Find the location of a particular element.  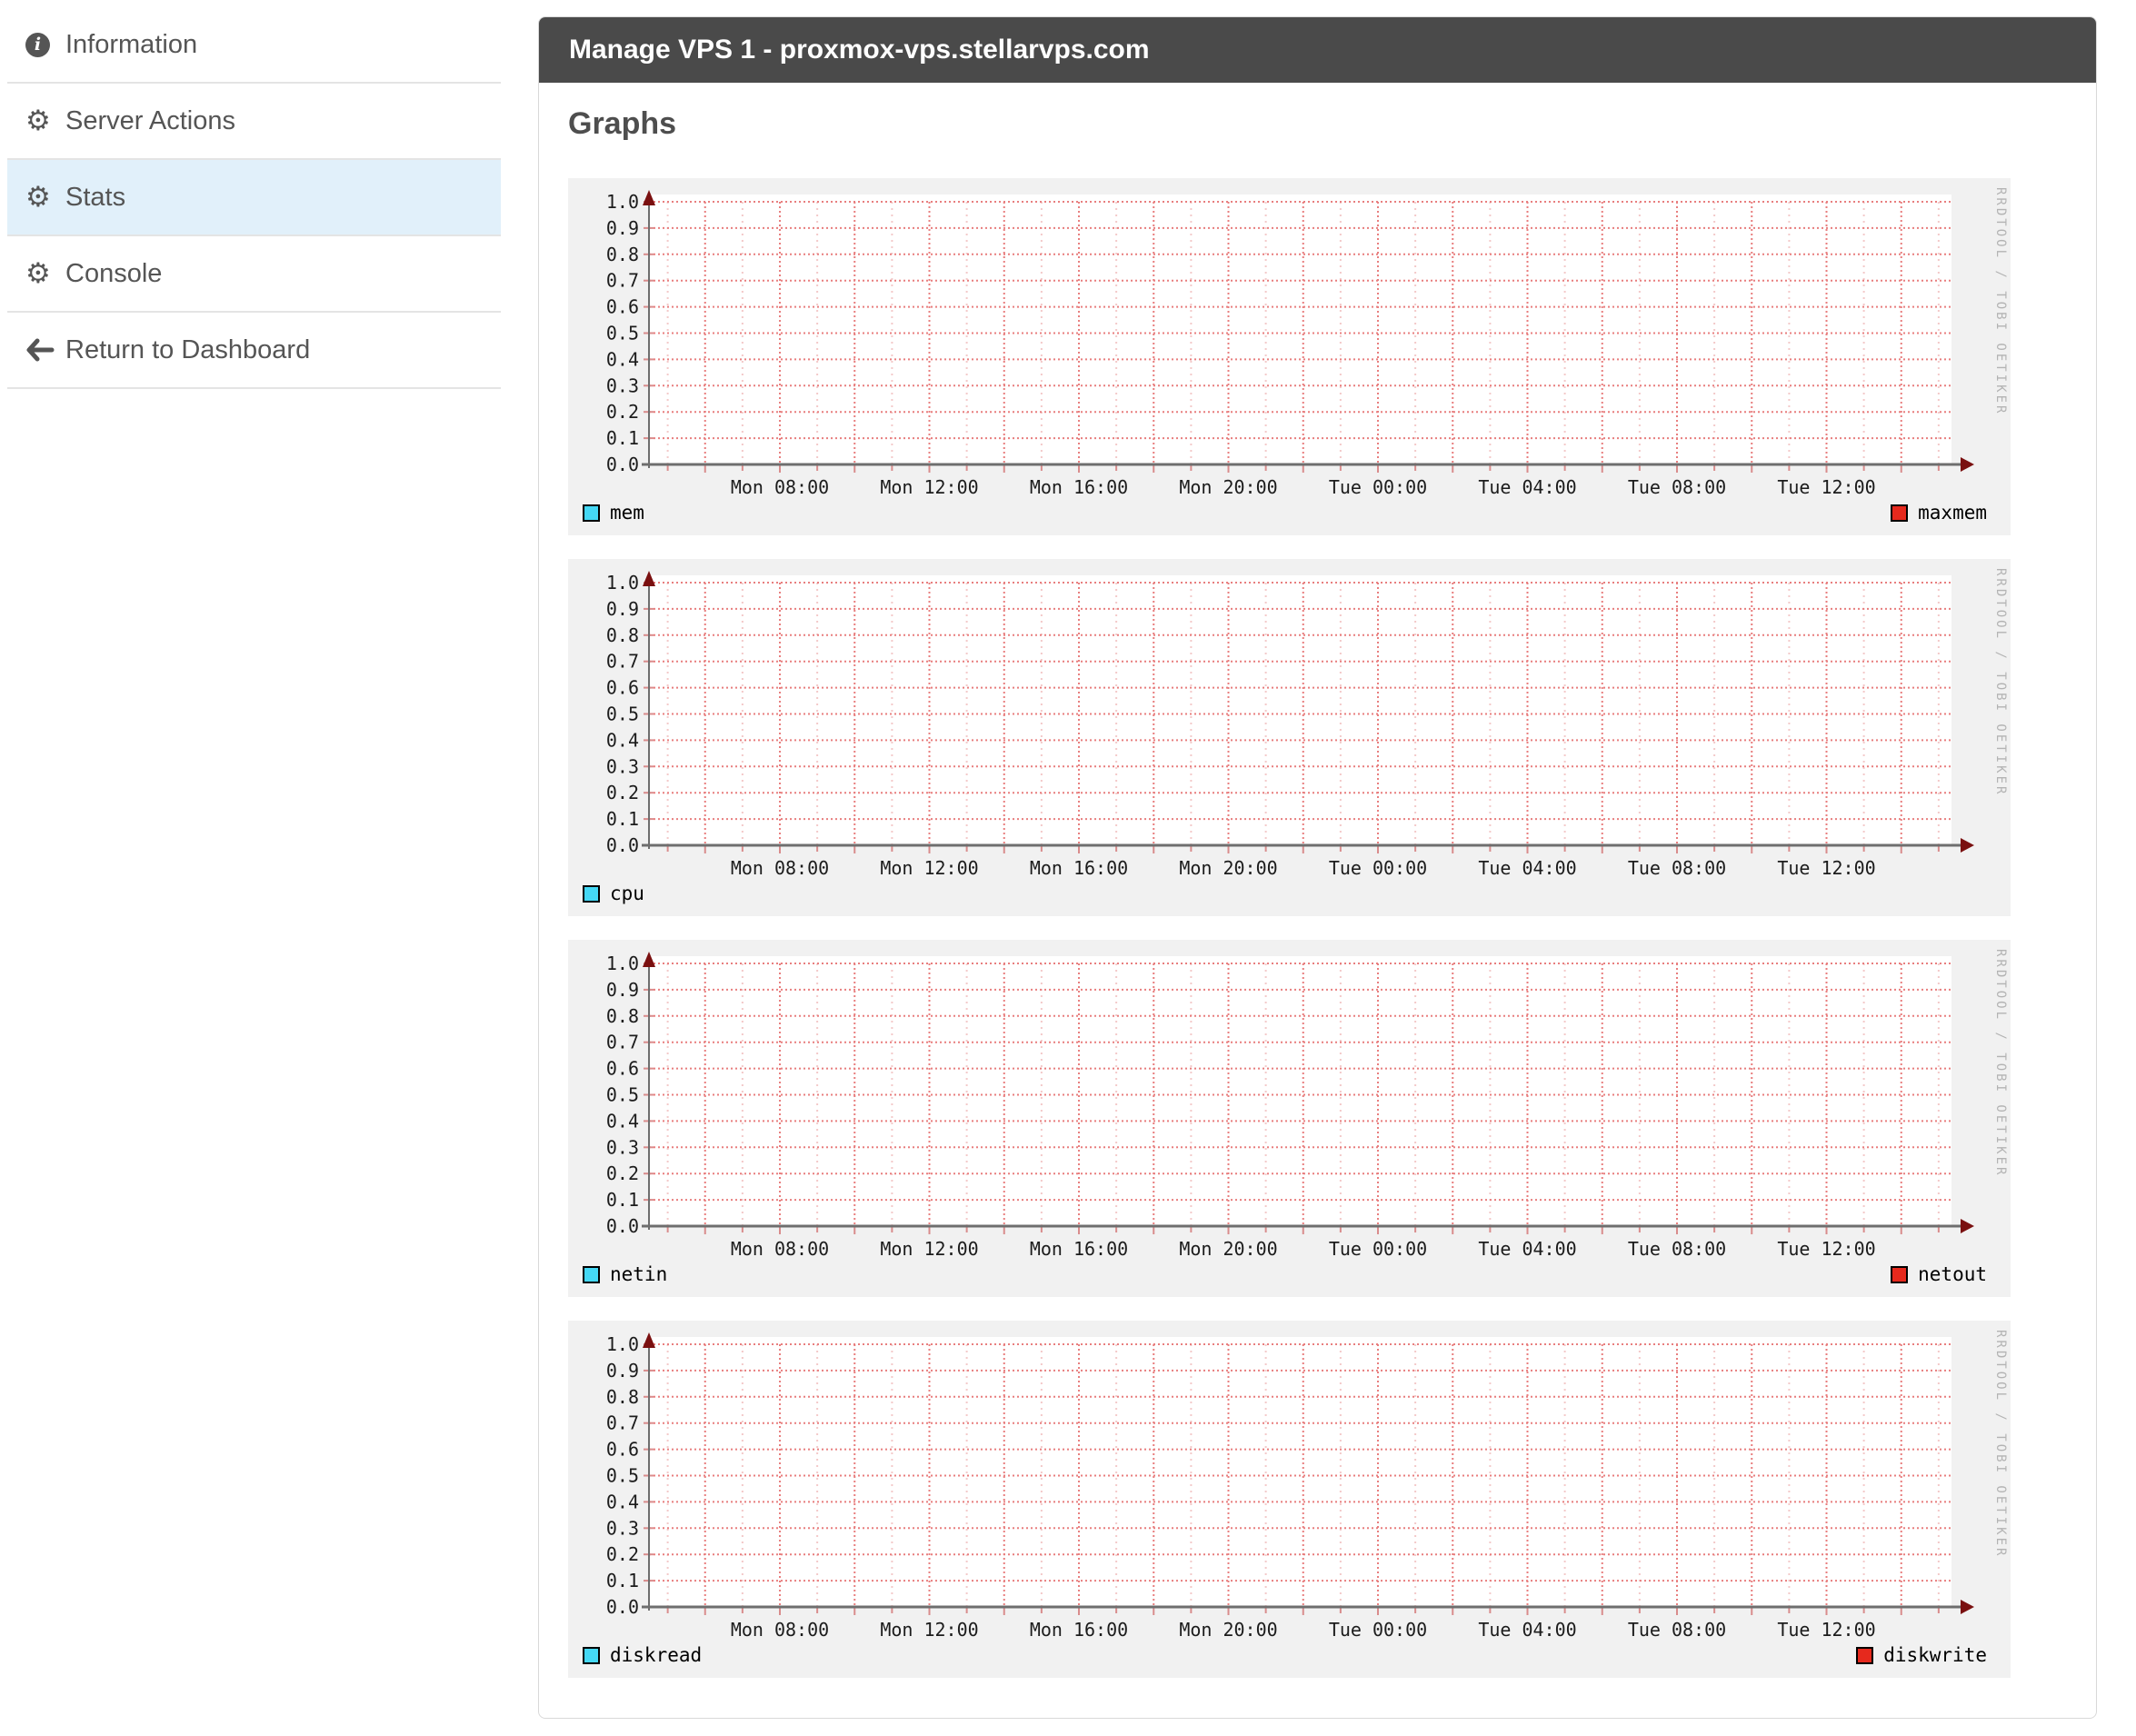

arrow-left-icon is located at coordinates (45, 350).